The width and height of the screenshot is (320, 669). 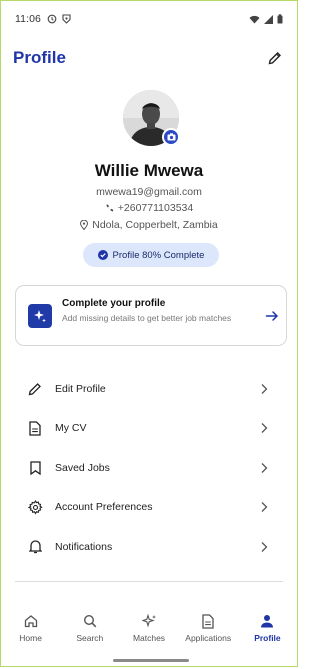 I want to click on profile-completion-badge: Profile 80% Complete, so click(x=151, y=255).